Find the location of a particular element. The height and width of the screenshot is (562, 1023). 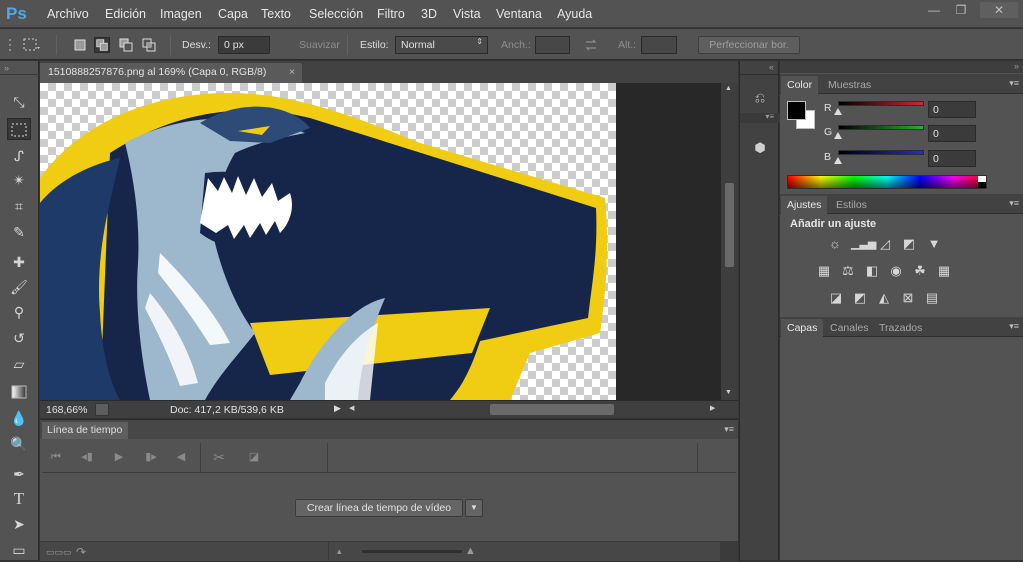

crop-tool-icon: ⌗ is located at coordinates (19, 206).